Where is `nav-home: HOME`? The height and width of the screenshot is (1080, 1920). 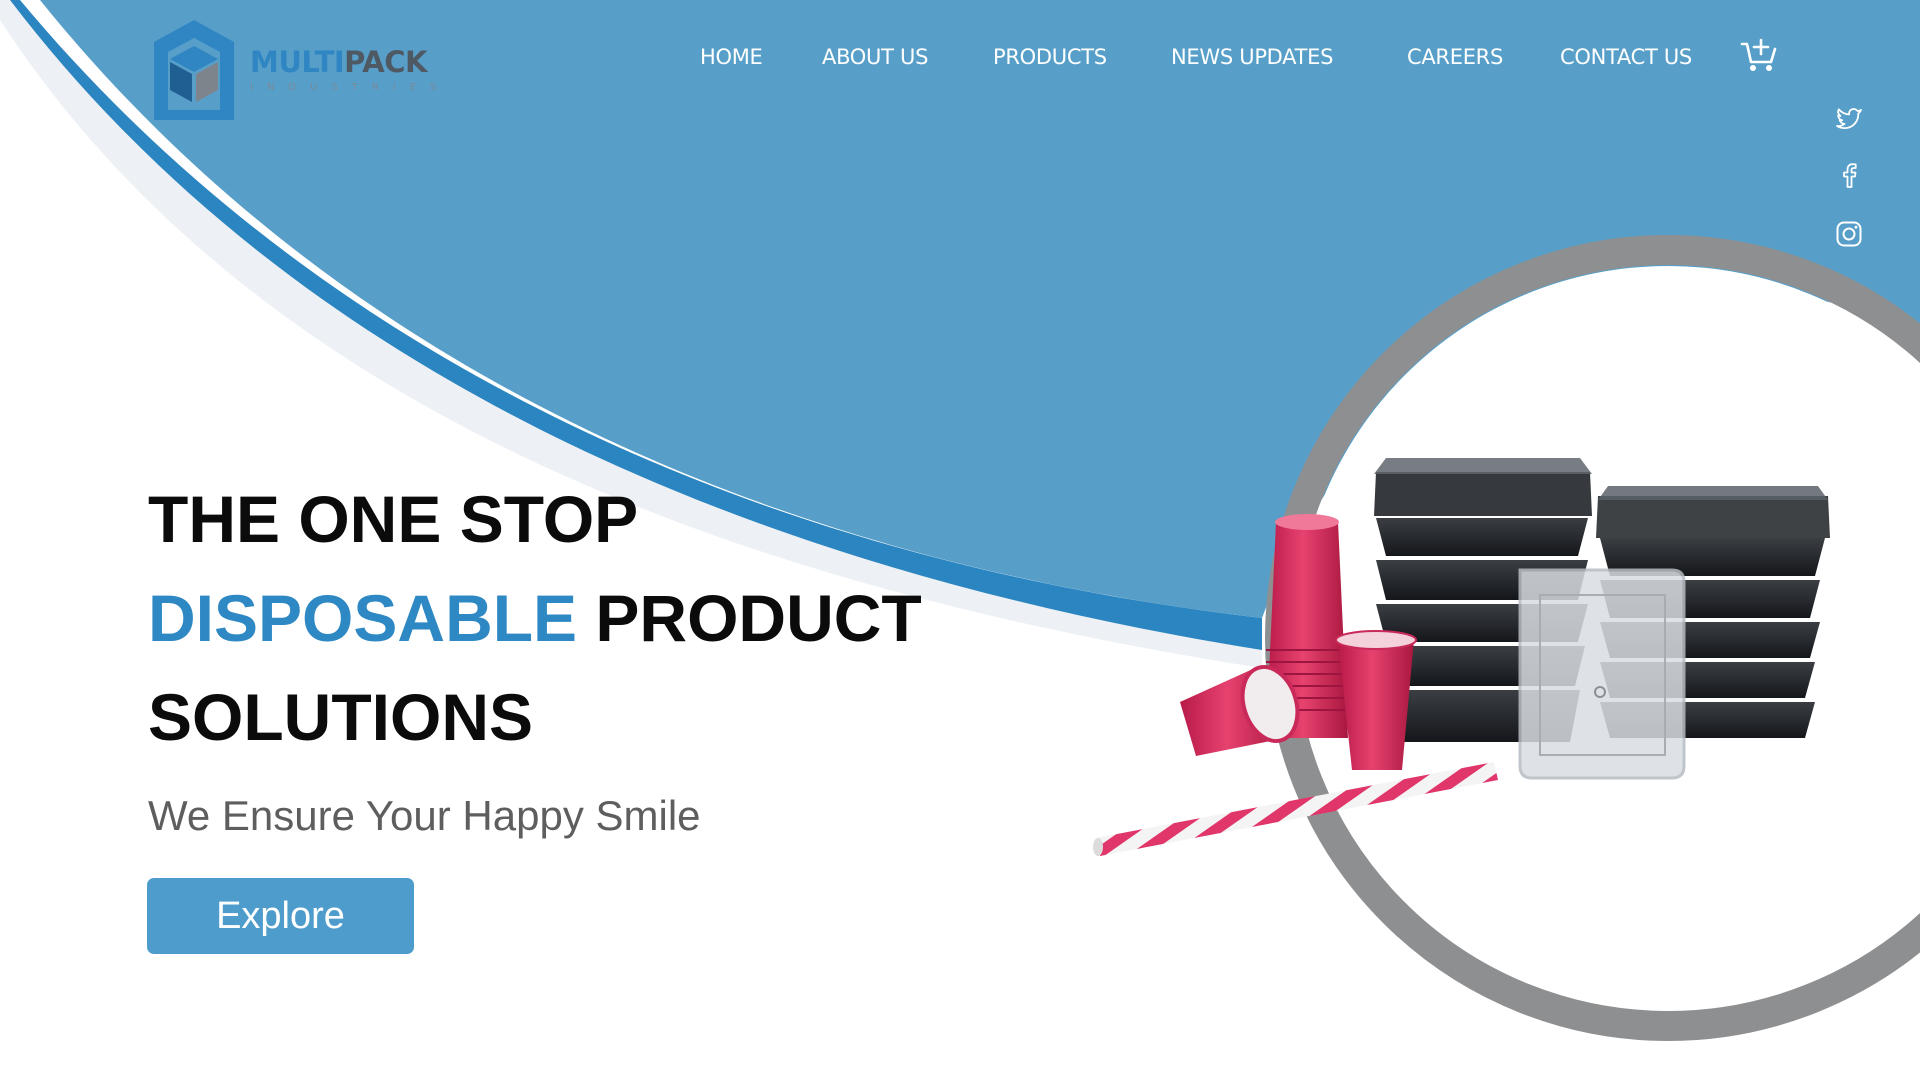
nav-home: HOME is located at coordinates (731, 57).